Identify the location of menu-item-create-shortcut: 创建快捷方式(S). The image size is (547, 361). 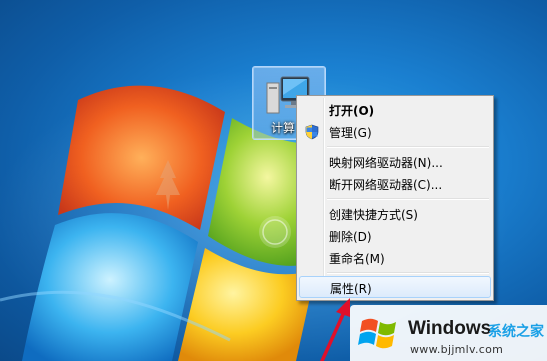
(395, 214).